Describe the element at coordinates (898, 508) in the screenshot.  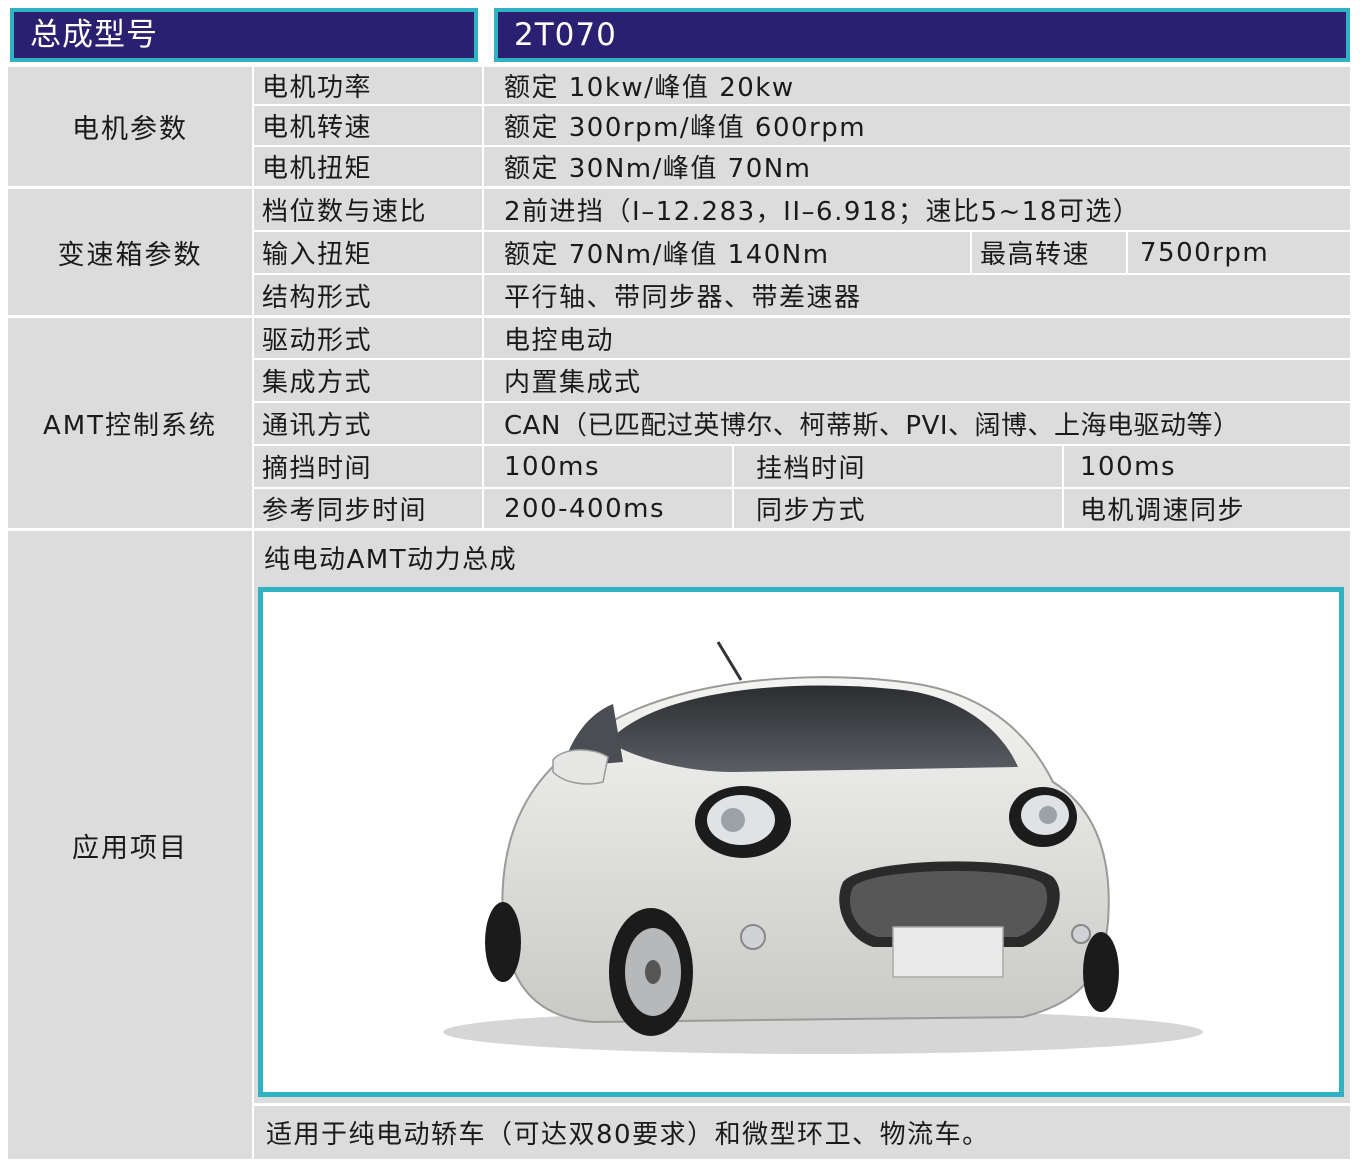
I see `sync-mode-label: 同步方式` at that location.